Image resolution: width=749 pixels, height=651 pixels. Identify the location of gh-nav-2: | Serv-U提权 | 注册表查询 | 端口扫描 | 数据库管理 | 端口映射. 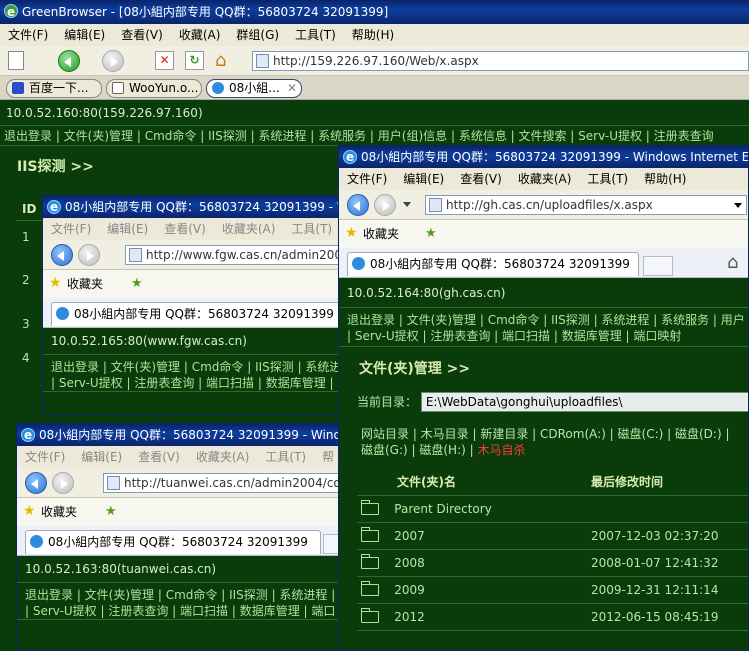
(543, 337).